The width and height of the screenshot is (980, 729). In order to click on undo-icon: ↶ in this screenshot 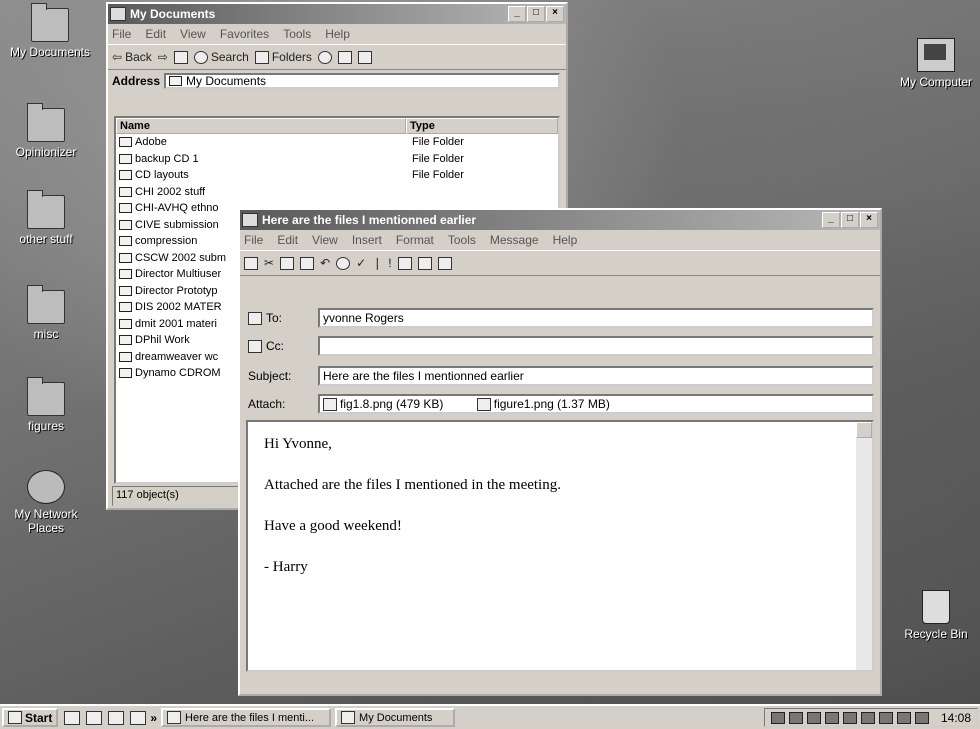, I will do `click(325, 263)`.